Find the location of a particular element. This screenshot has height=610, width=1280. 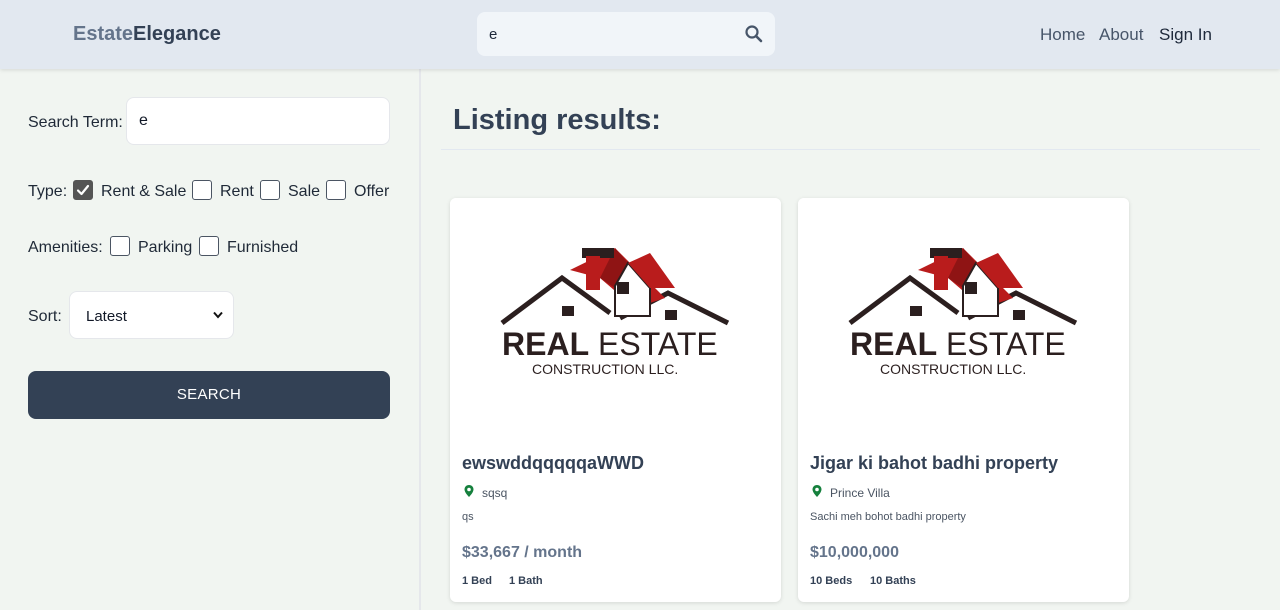

listing-price: $33,667 / month is located at coordinates (522, 552).